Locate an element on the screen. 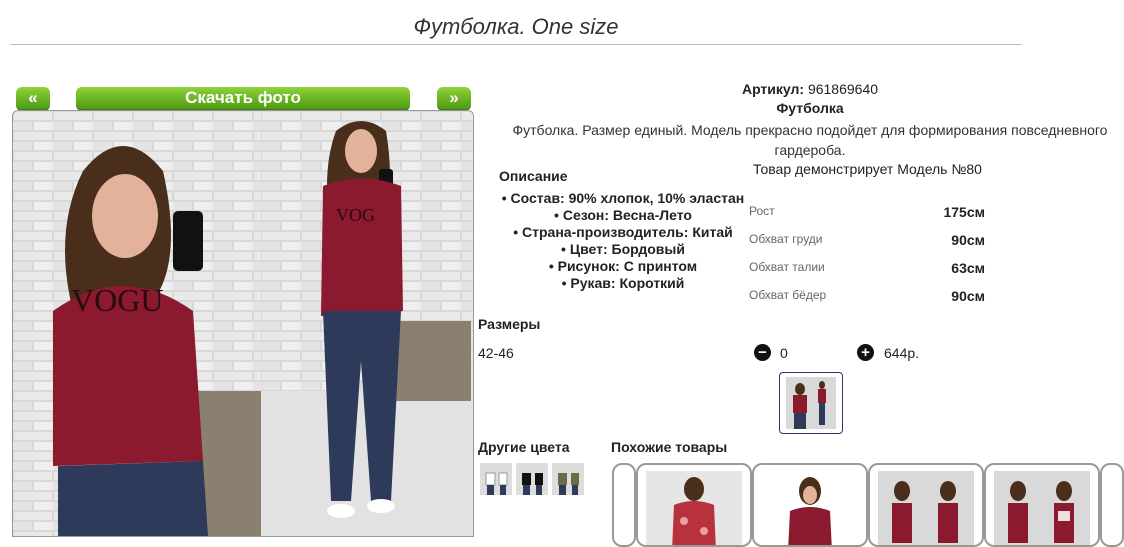 The width and height of the screenshot is (1124, 547). photo-full-length: VOG is located at coordinates (367, 323).